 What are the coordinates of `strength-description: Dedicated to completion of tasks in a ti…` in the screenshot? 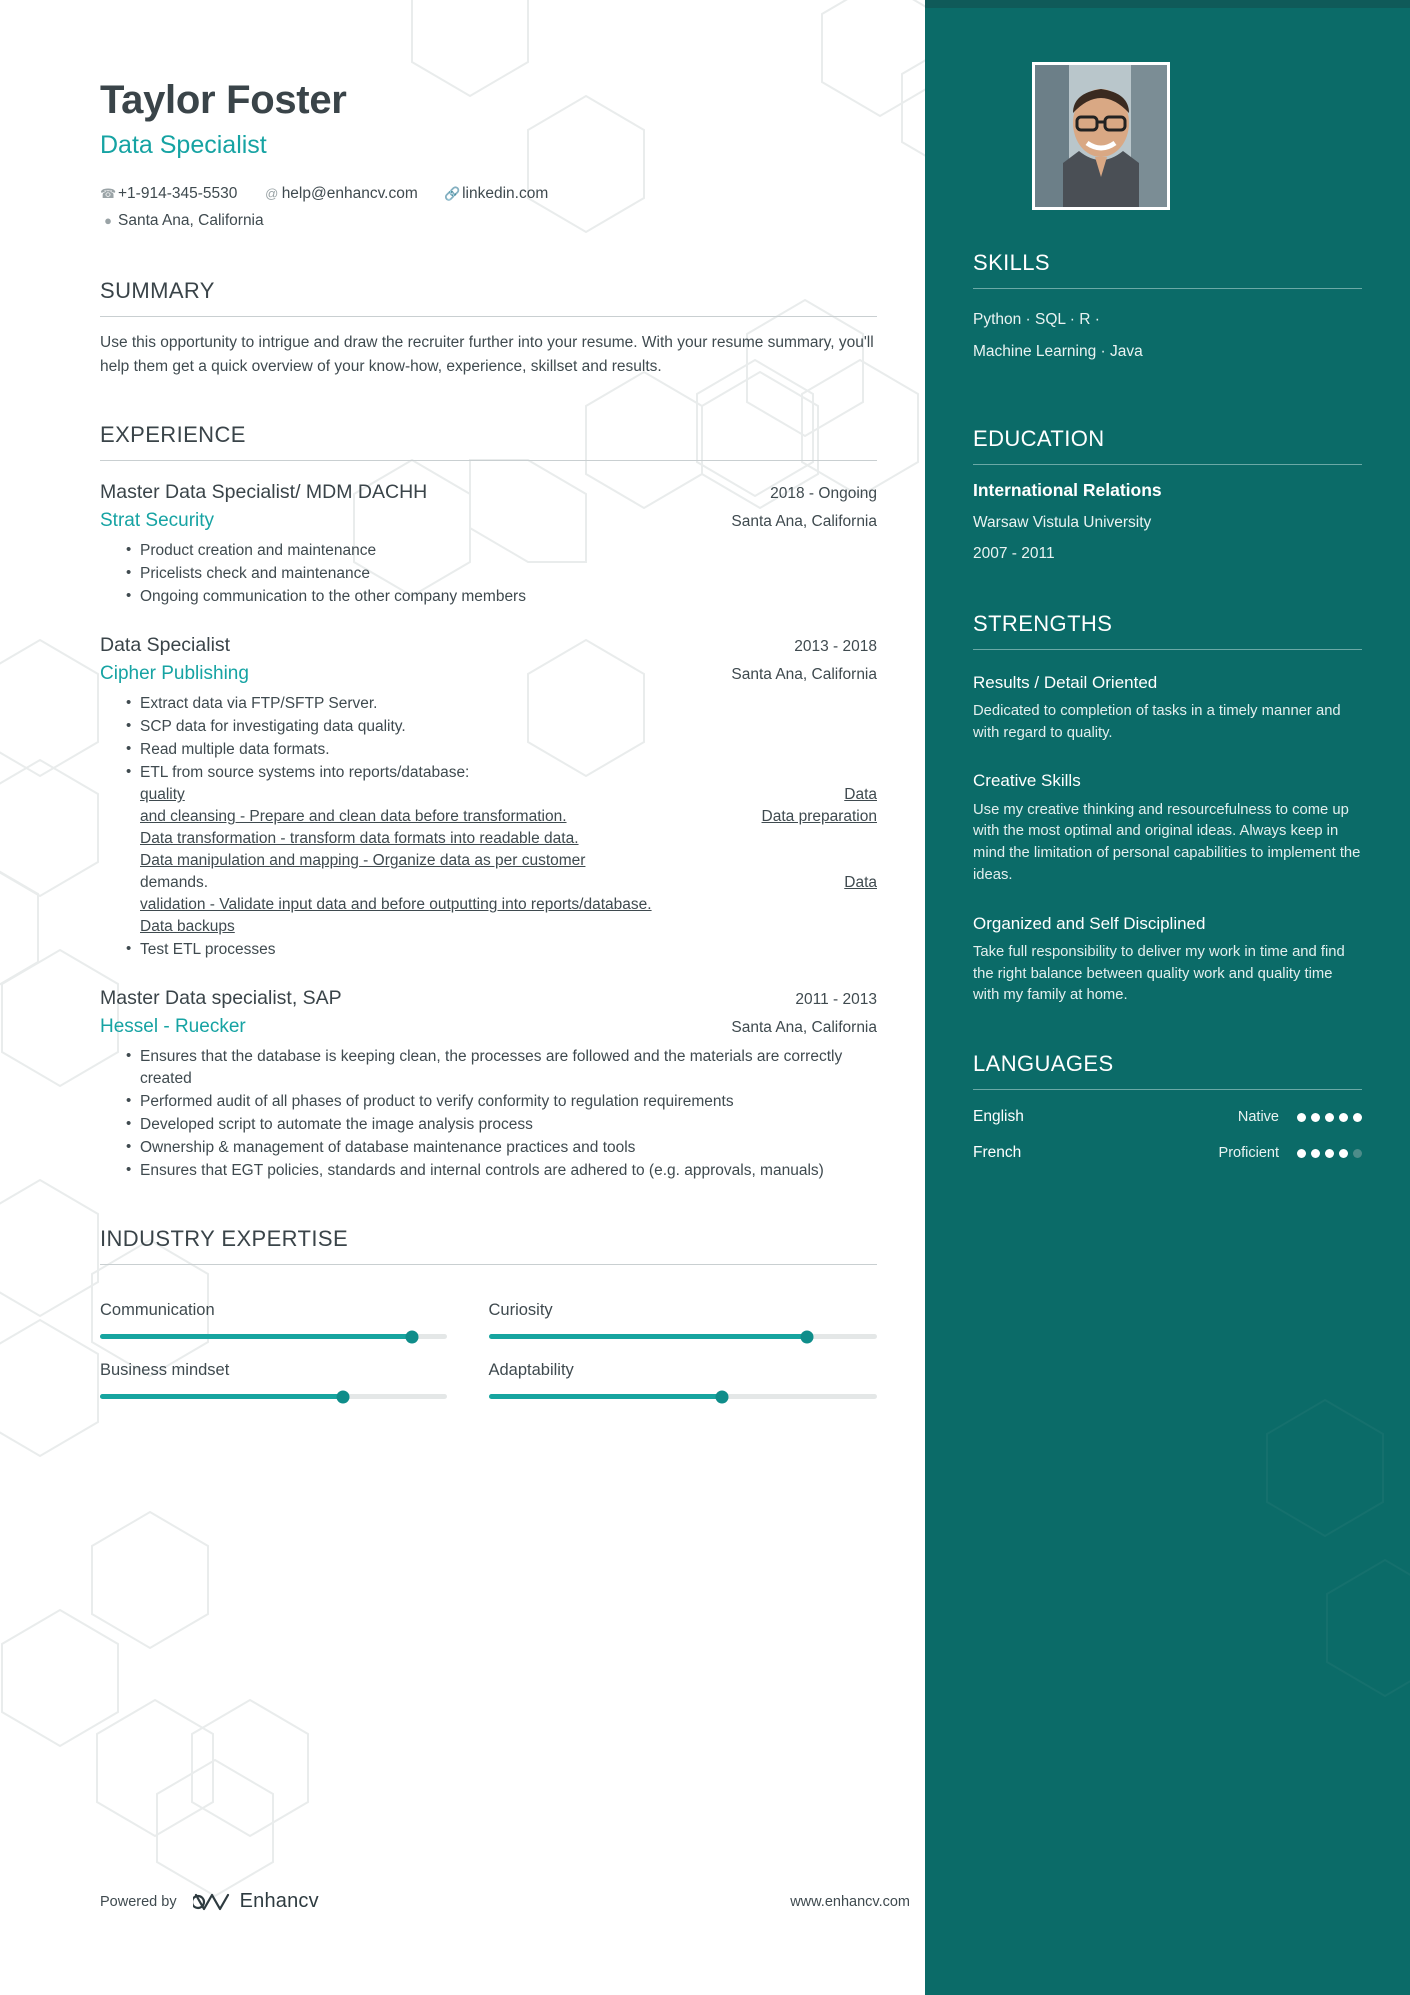 It's located at (1157, 721).